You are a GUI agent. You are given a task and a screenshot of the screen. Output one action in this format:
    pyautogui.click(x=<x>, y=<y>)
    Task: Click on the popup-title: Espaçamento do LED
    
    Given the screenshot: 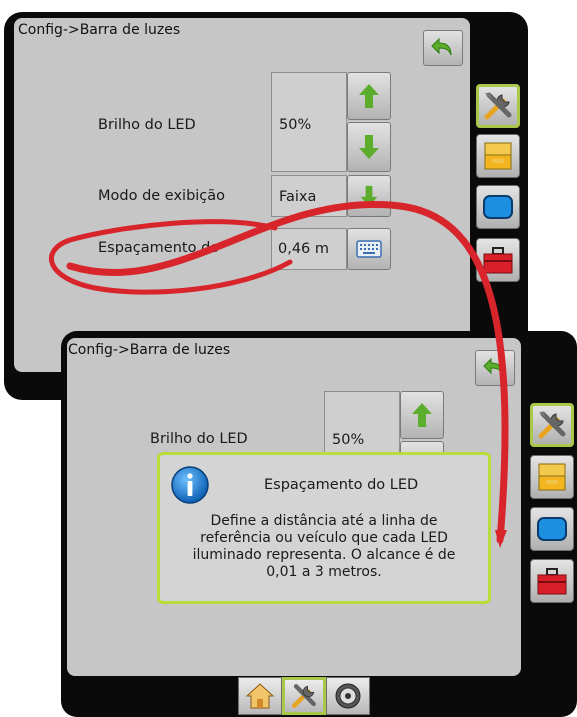 What is the action you would take?
    pyautogui.click(x=341, y=485)
    